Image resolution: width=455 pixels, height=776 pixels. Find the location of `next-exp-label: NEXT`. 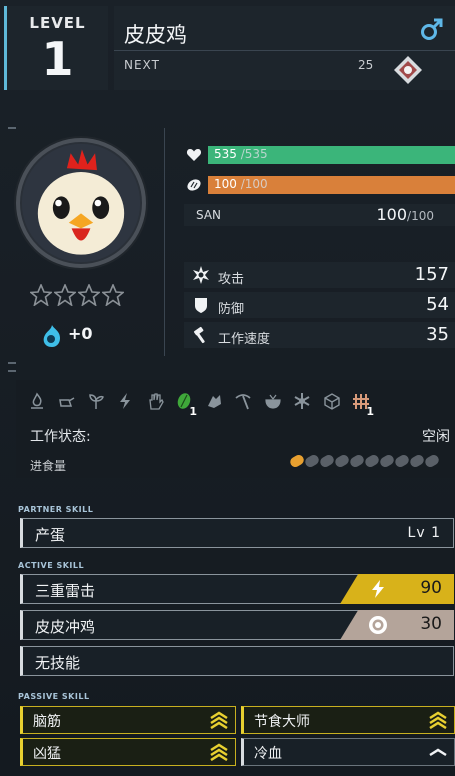

next-exp-label: NEXT is located at coordinates (142, 65).